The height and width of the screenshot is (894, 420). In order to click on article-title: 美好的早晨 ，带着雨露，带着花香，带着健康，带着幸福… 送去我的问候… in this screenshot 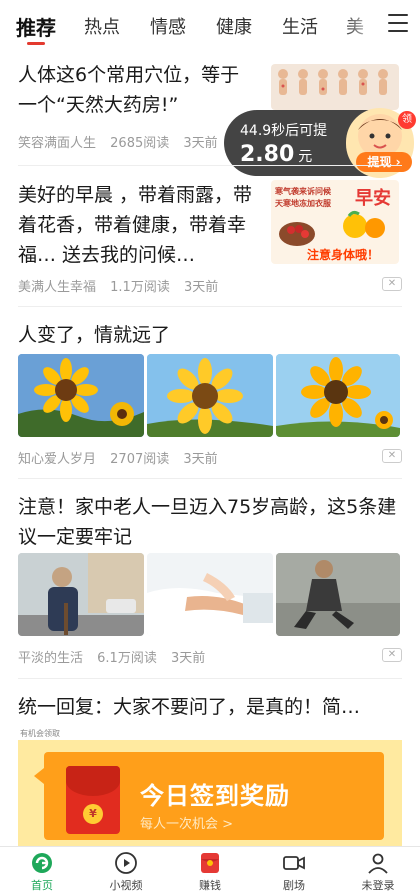, I will do `click(139, 225)`.